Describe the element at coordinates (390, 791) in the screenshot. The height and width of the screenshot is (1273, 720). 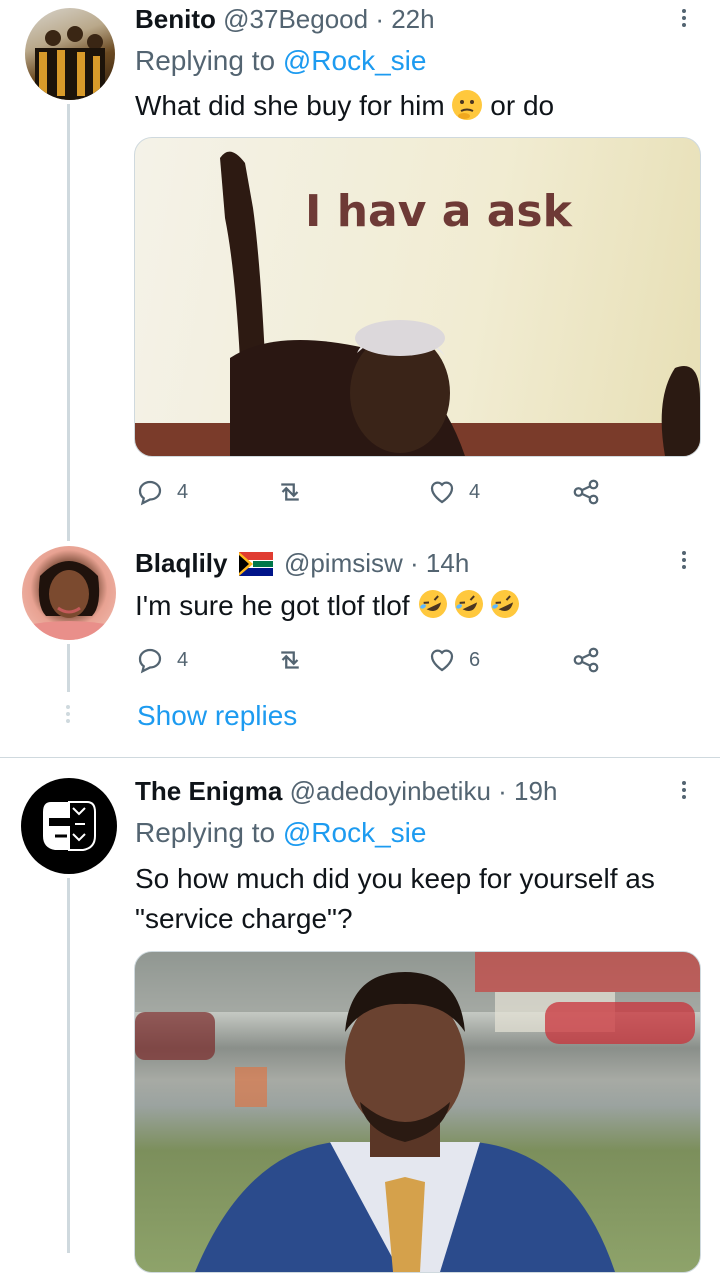
I see `user-handle: @adedoyinbetiku` at that location.